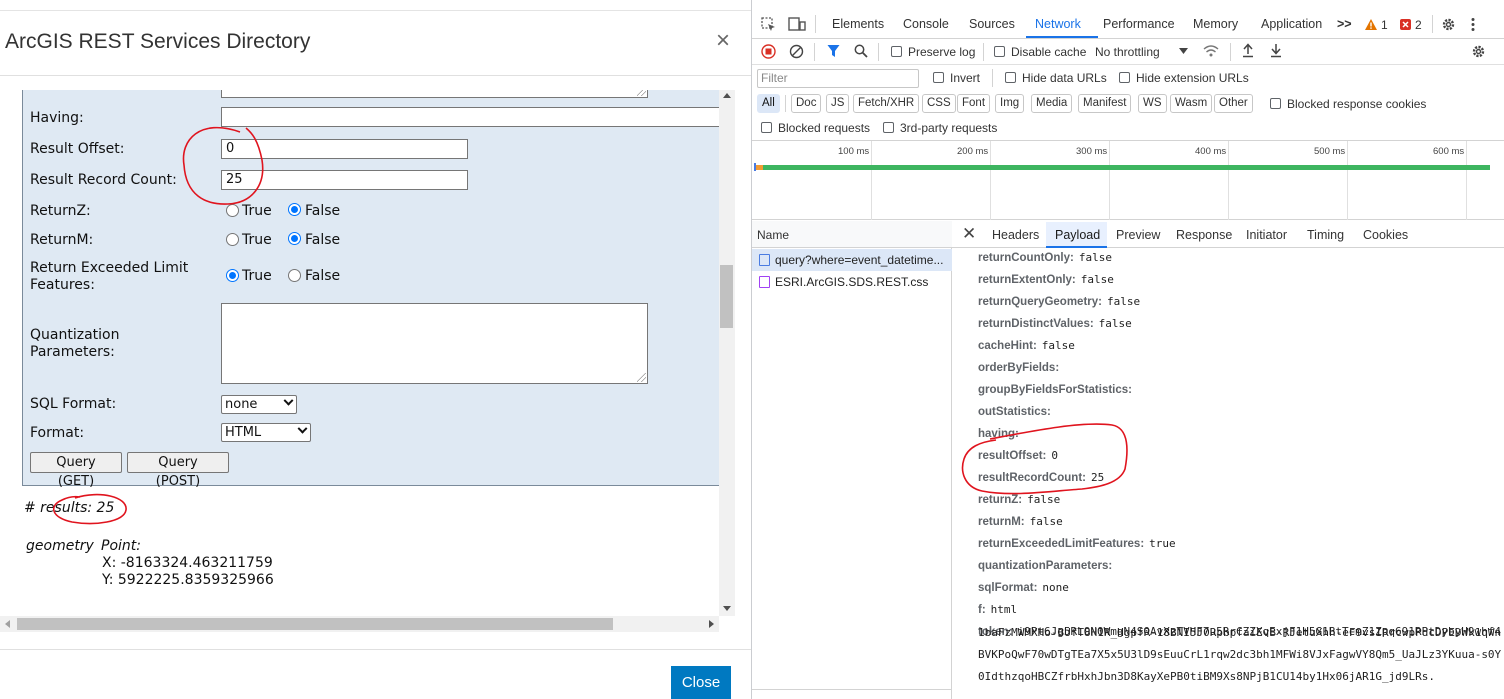  What do you see at coordinates (886, 103) in the screenshot?
I see `type-fetch-xhr-button: Fetch/XHR` at bounding box center [886, 103].